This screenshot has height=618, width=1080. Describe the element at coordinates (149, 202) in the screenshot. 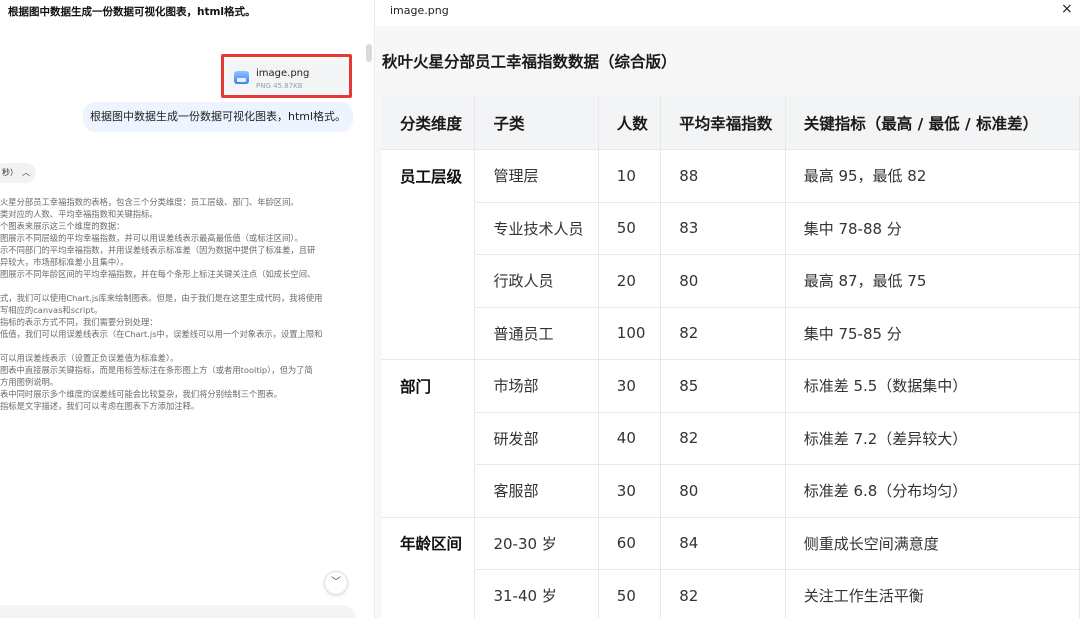

I see `reasoning-line: 火星分部员工幸福指数的表格，包含三个分类维度：员工层级、部门、年龄区间。` at that location.